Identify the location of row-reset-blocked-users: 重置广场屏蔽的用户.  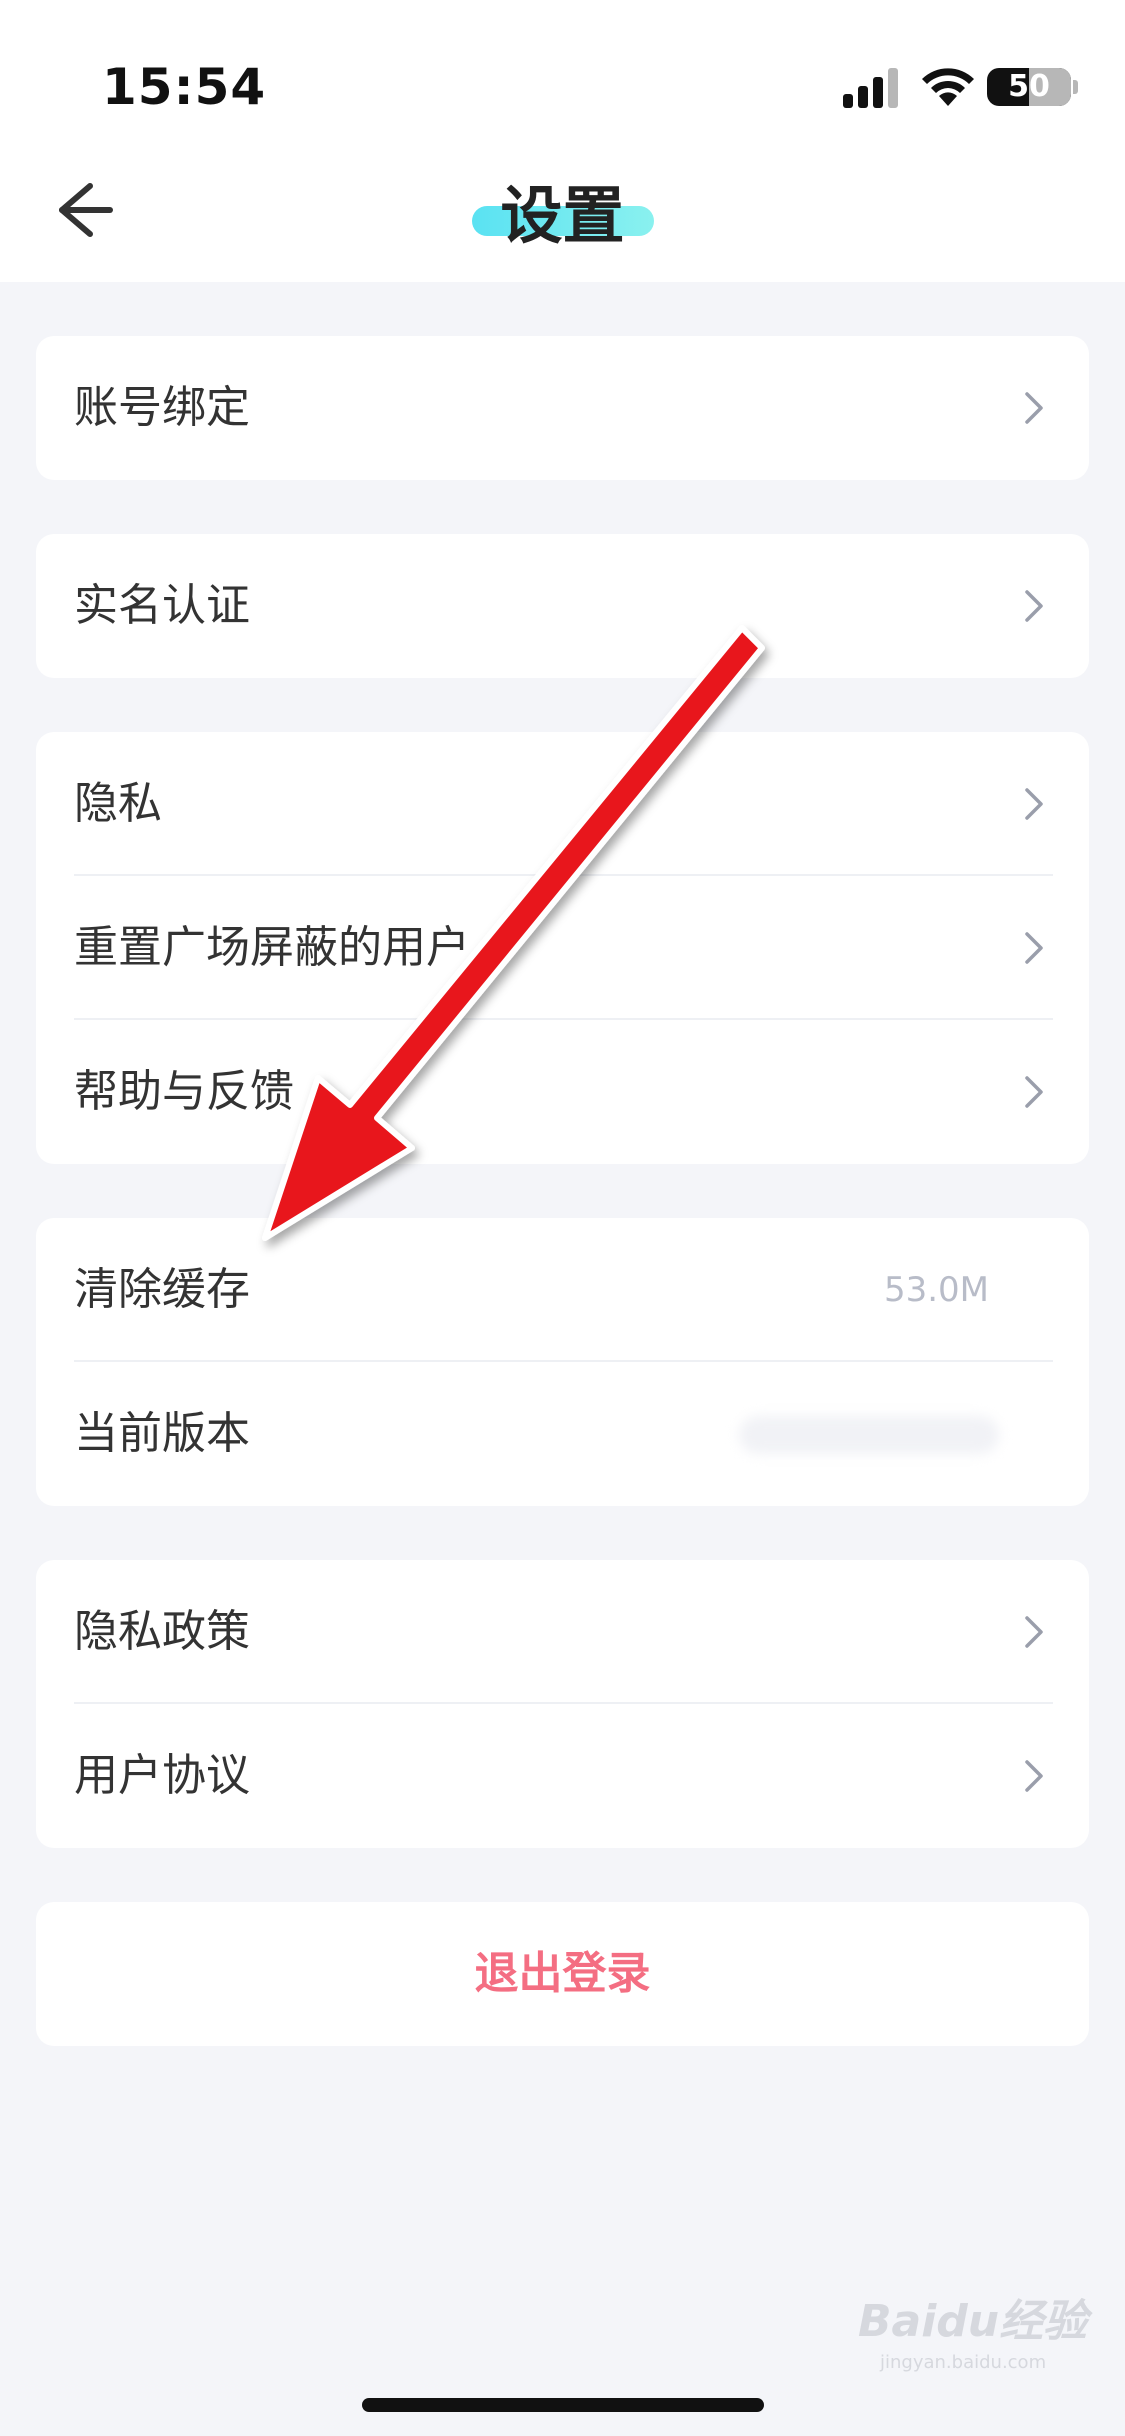
(562, 948).